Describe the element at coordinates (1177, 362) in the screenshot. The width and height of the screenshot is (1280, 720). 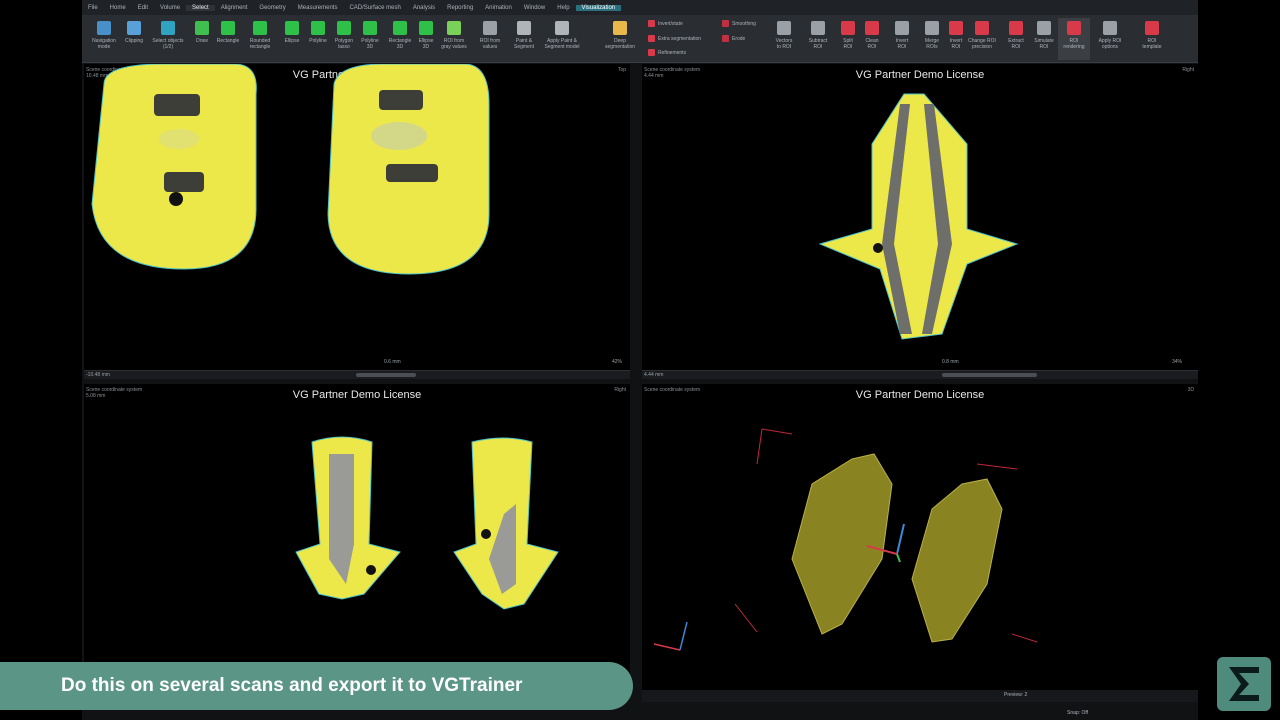
I see `zoom-percent: 34%` at that location.